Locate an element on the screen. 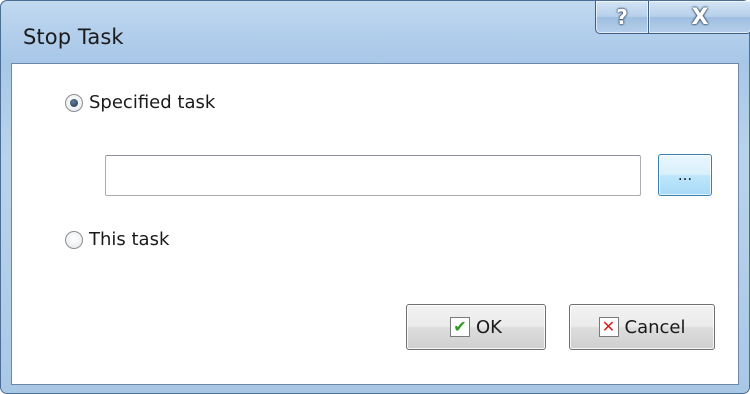 The image size is (750, 394). close-button: X is located at coordinates (699, 17).